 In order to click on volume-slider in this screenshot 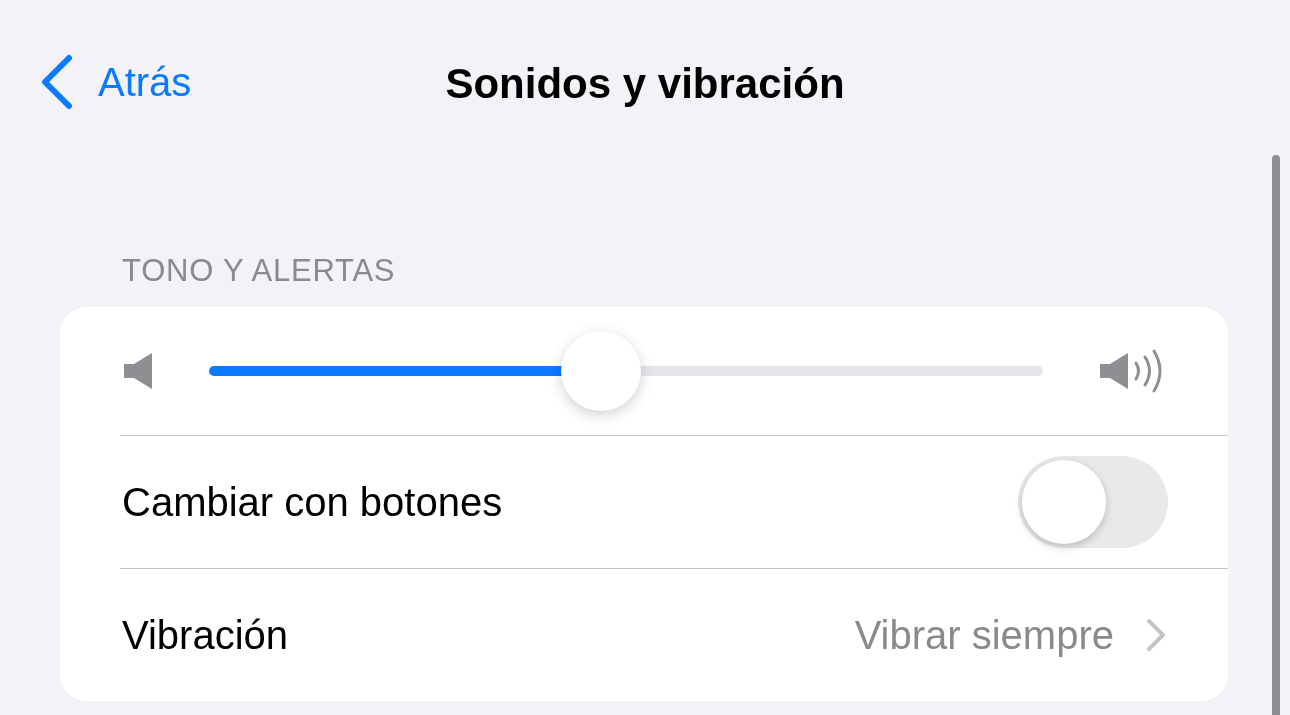, I will do `click(626, 370)`.